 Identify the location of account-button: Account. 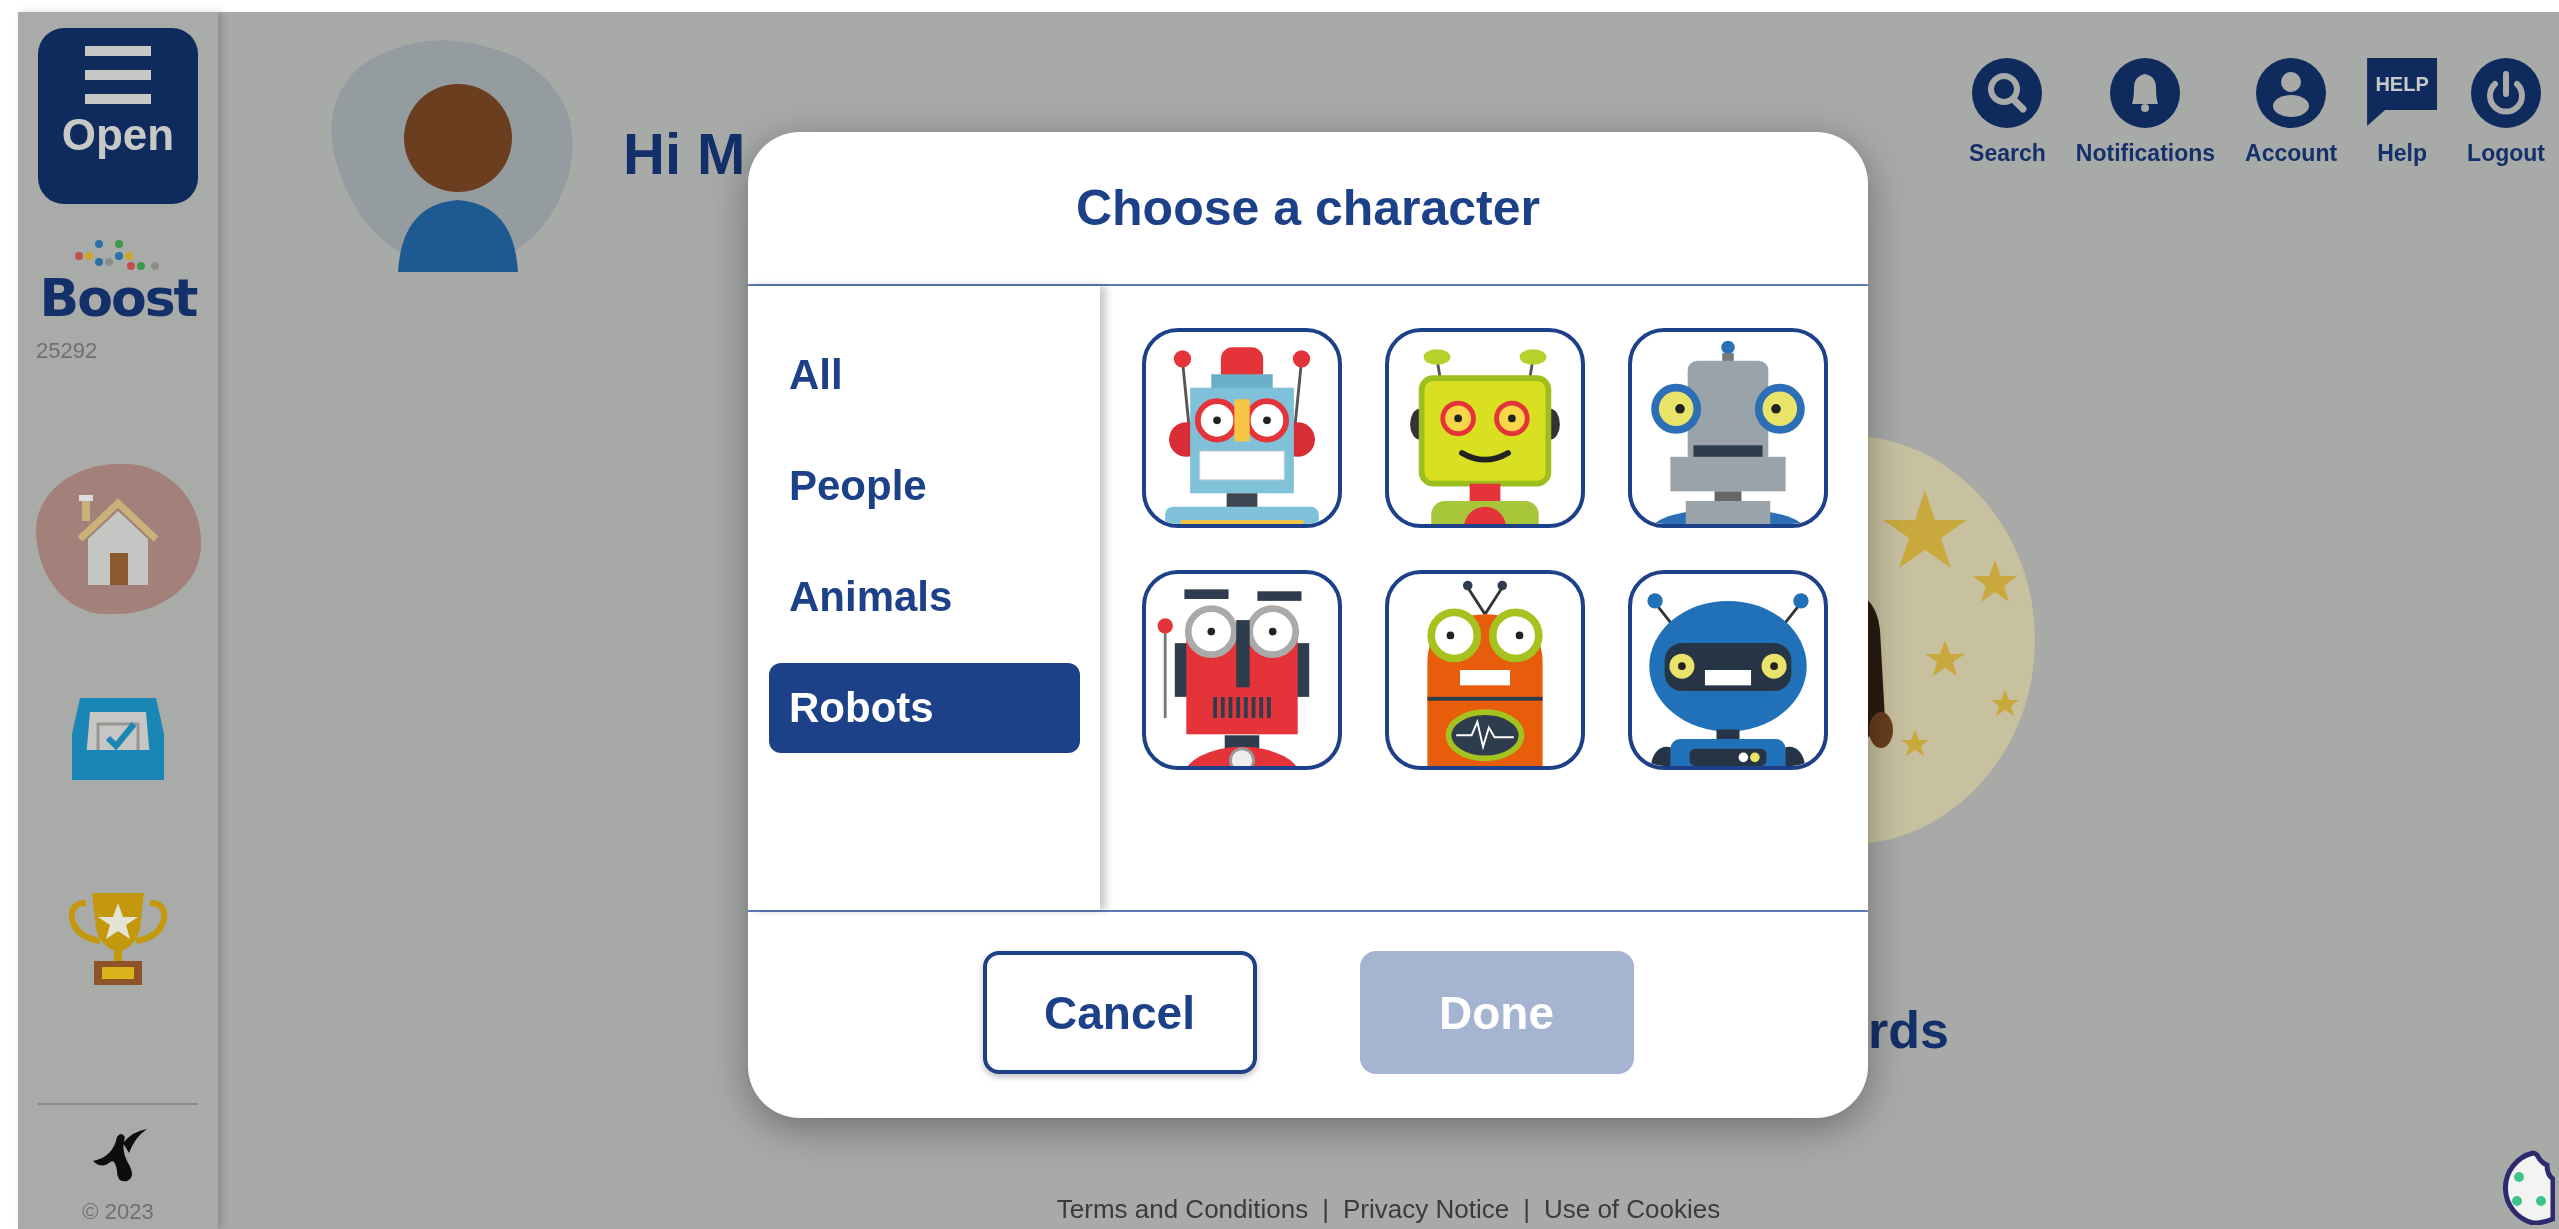
(2291, 112).